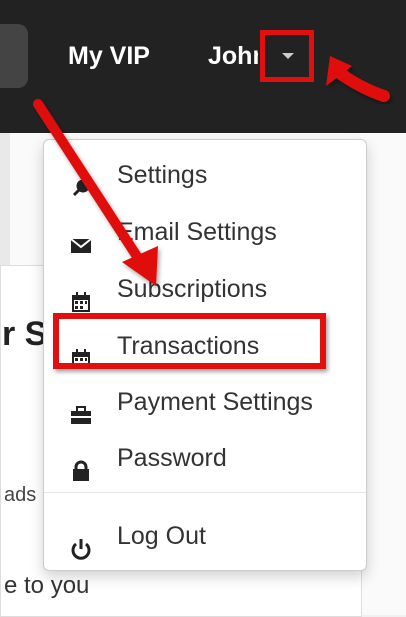 The image size is (406, 617). I want to click on content-heading: r S, so click(25, 334).